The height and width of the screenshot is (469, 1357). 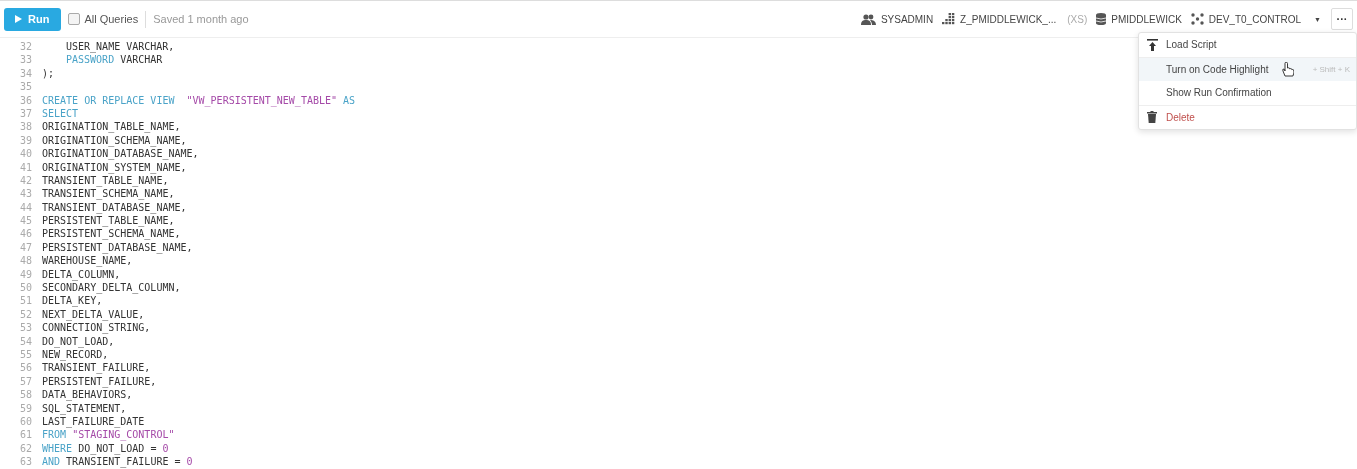 What do you see at coordinates (25, 100) in the screenshot?
I see `line-number: 36` at bounding box center [25, 100].